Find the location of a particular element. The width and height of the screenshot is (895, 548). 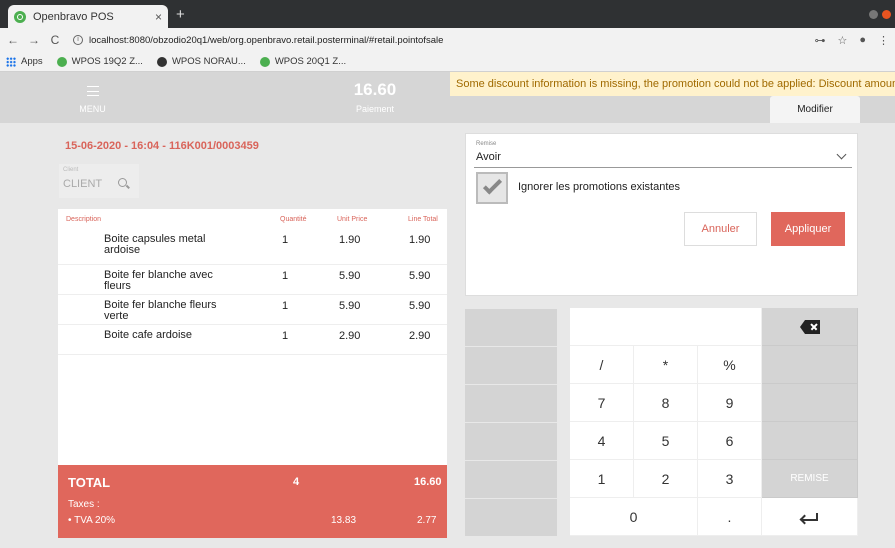

remise-caption: Remise is located at coordinates (486, 144).